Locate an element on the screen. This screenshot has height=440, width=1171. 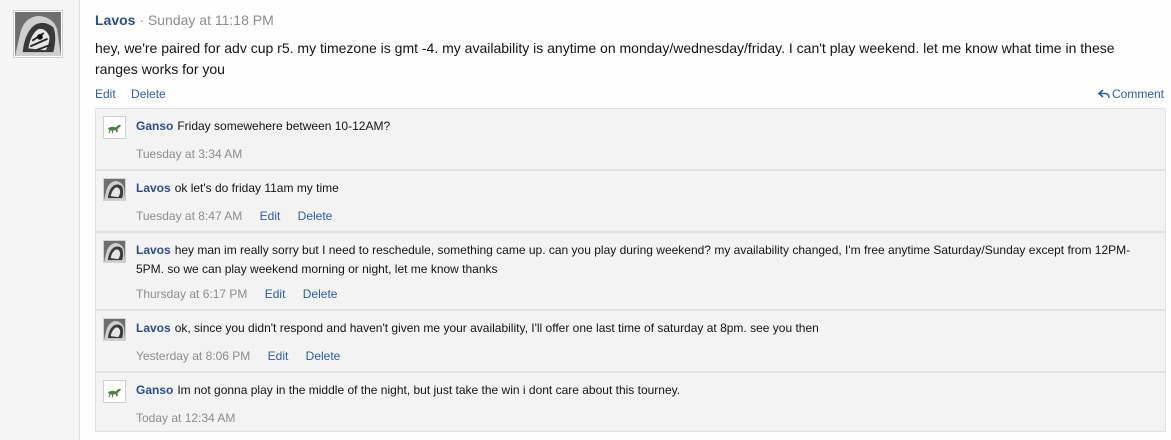
comment-timestamp: Tuesday at 3:34 AM is located at coordinates (189, 154).